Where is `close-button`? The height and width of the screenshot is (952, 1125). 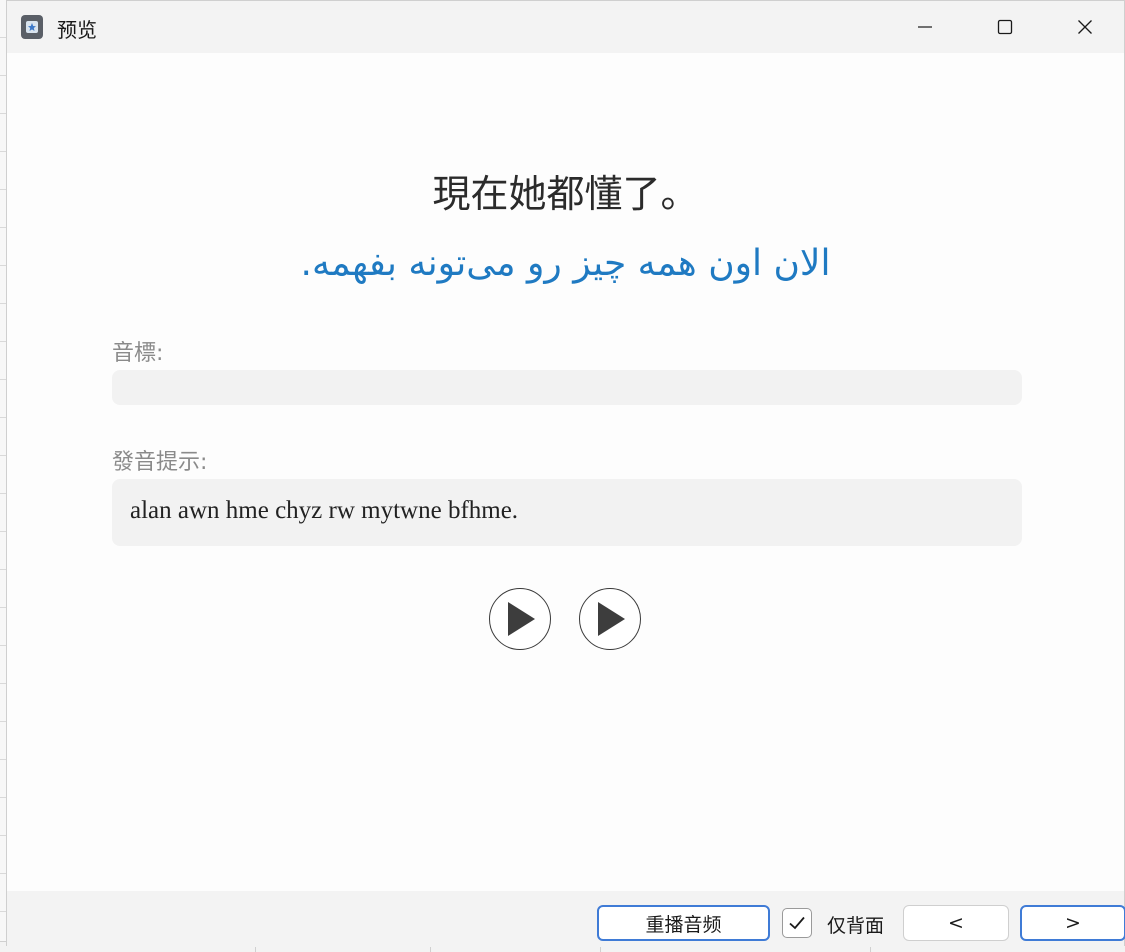 close-button is located at coordinates (1085, 27).